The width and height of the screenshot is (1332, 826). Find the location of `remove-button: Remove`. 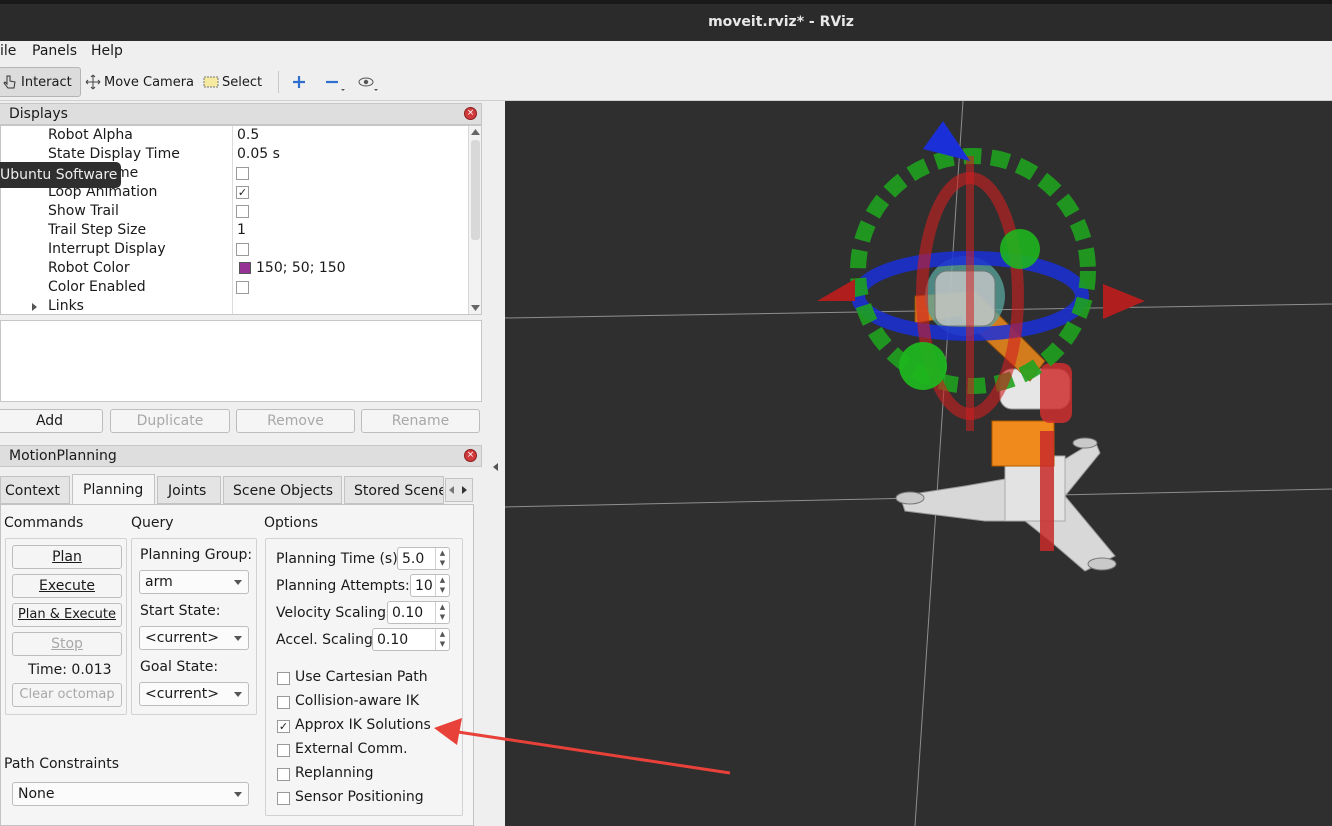

remove-button: Remove is located at coordinates (295, 421).